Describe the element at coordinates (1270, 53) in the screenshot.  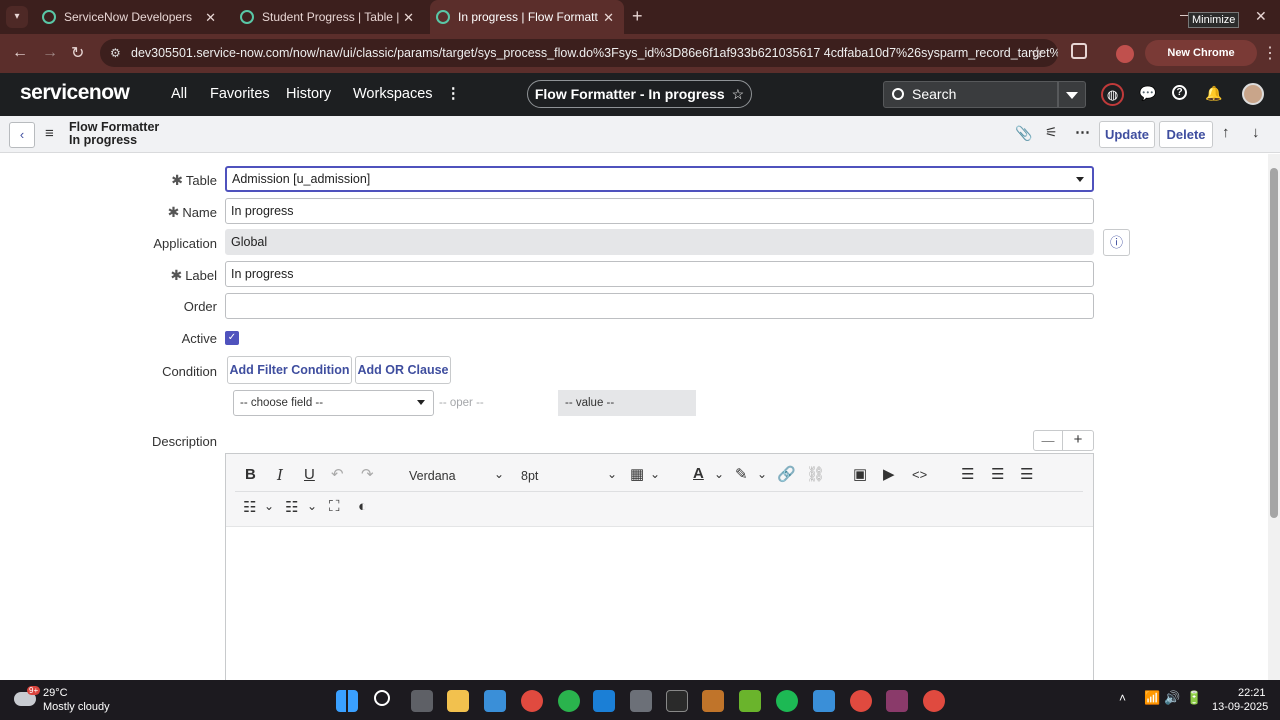
I see `chrome-menu-icon: ⋮` at that location.